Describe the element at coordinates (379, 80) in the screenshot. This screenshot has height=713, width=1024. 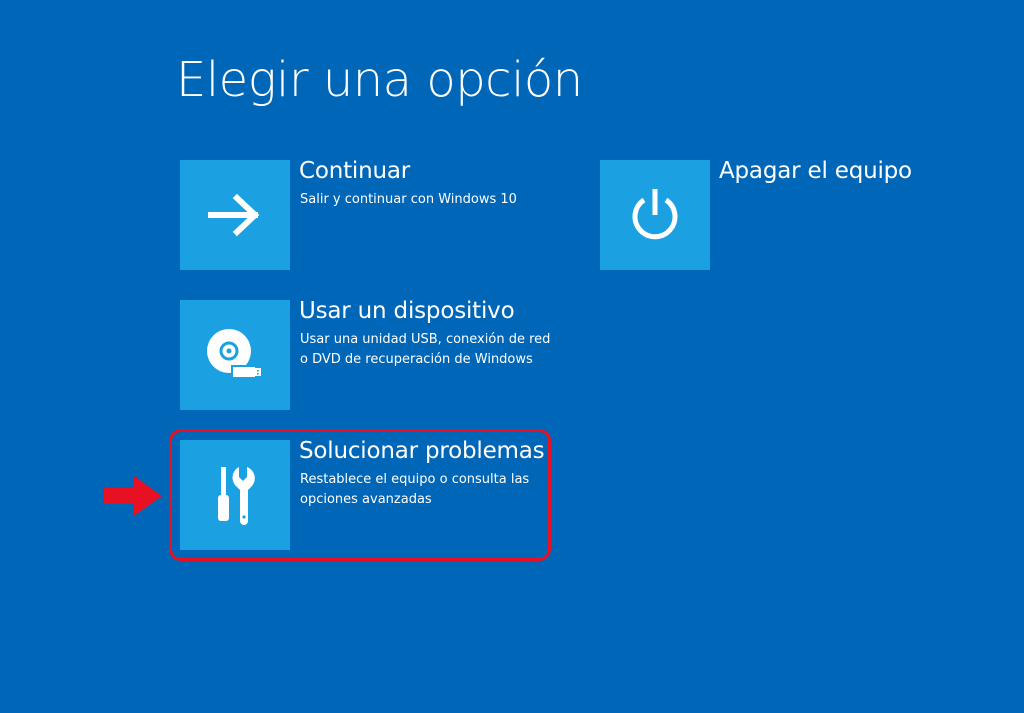
I see `page-title: Elegir una opción` at that location.